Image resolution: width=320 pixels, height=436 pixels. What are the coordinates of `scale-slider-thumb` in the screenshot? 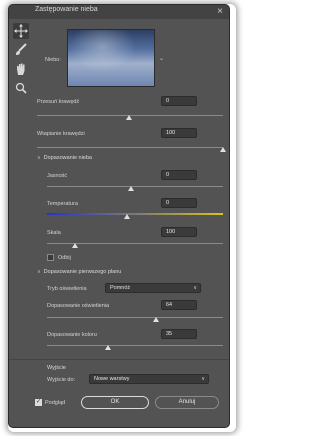 It's located at (75, 245).